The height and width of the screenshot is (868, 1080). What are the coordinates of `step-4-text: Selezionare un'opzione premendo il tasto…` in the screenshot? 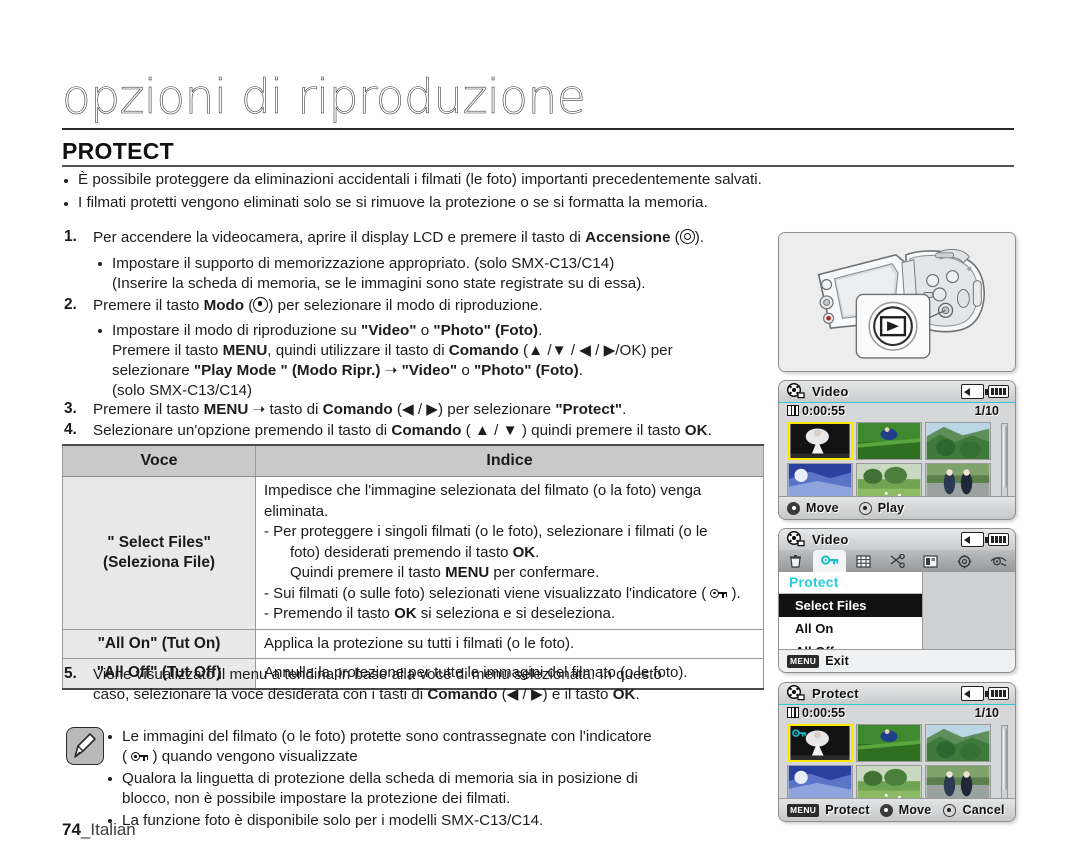 It's located at (402, 431).